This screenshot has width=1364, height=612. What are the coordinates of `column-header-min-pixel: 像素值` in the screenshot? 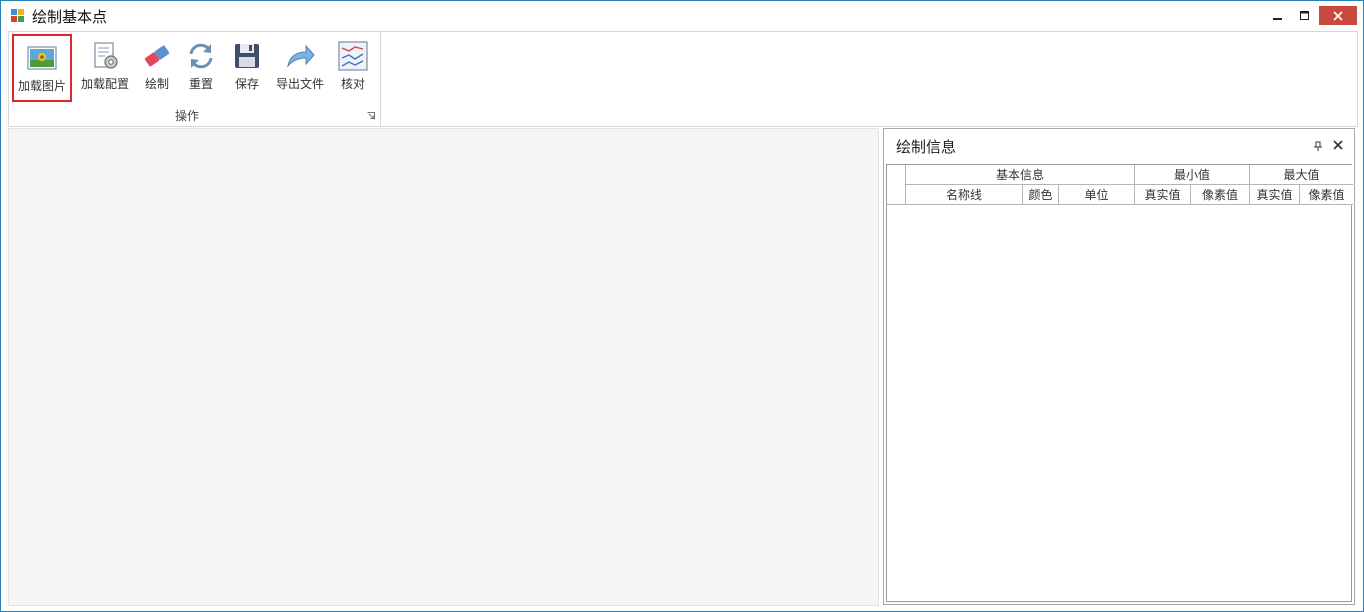 It's located at (1220, 195).